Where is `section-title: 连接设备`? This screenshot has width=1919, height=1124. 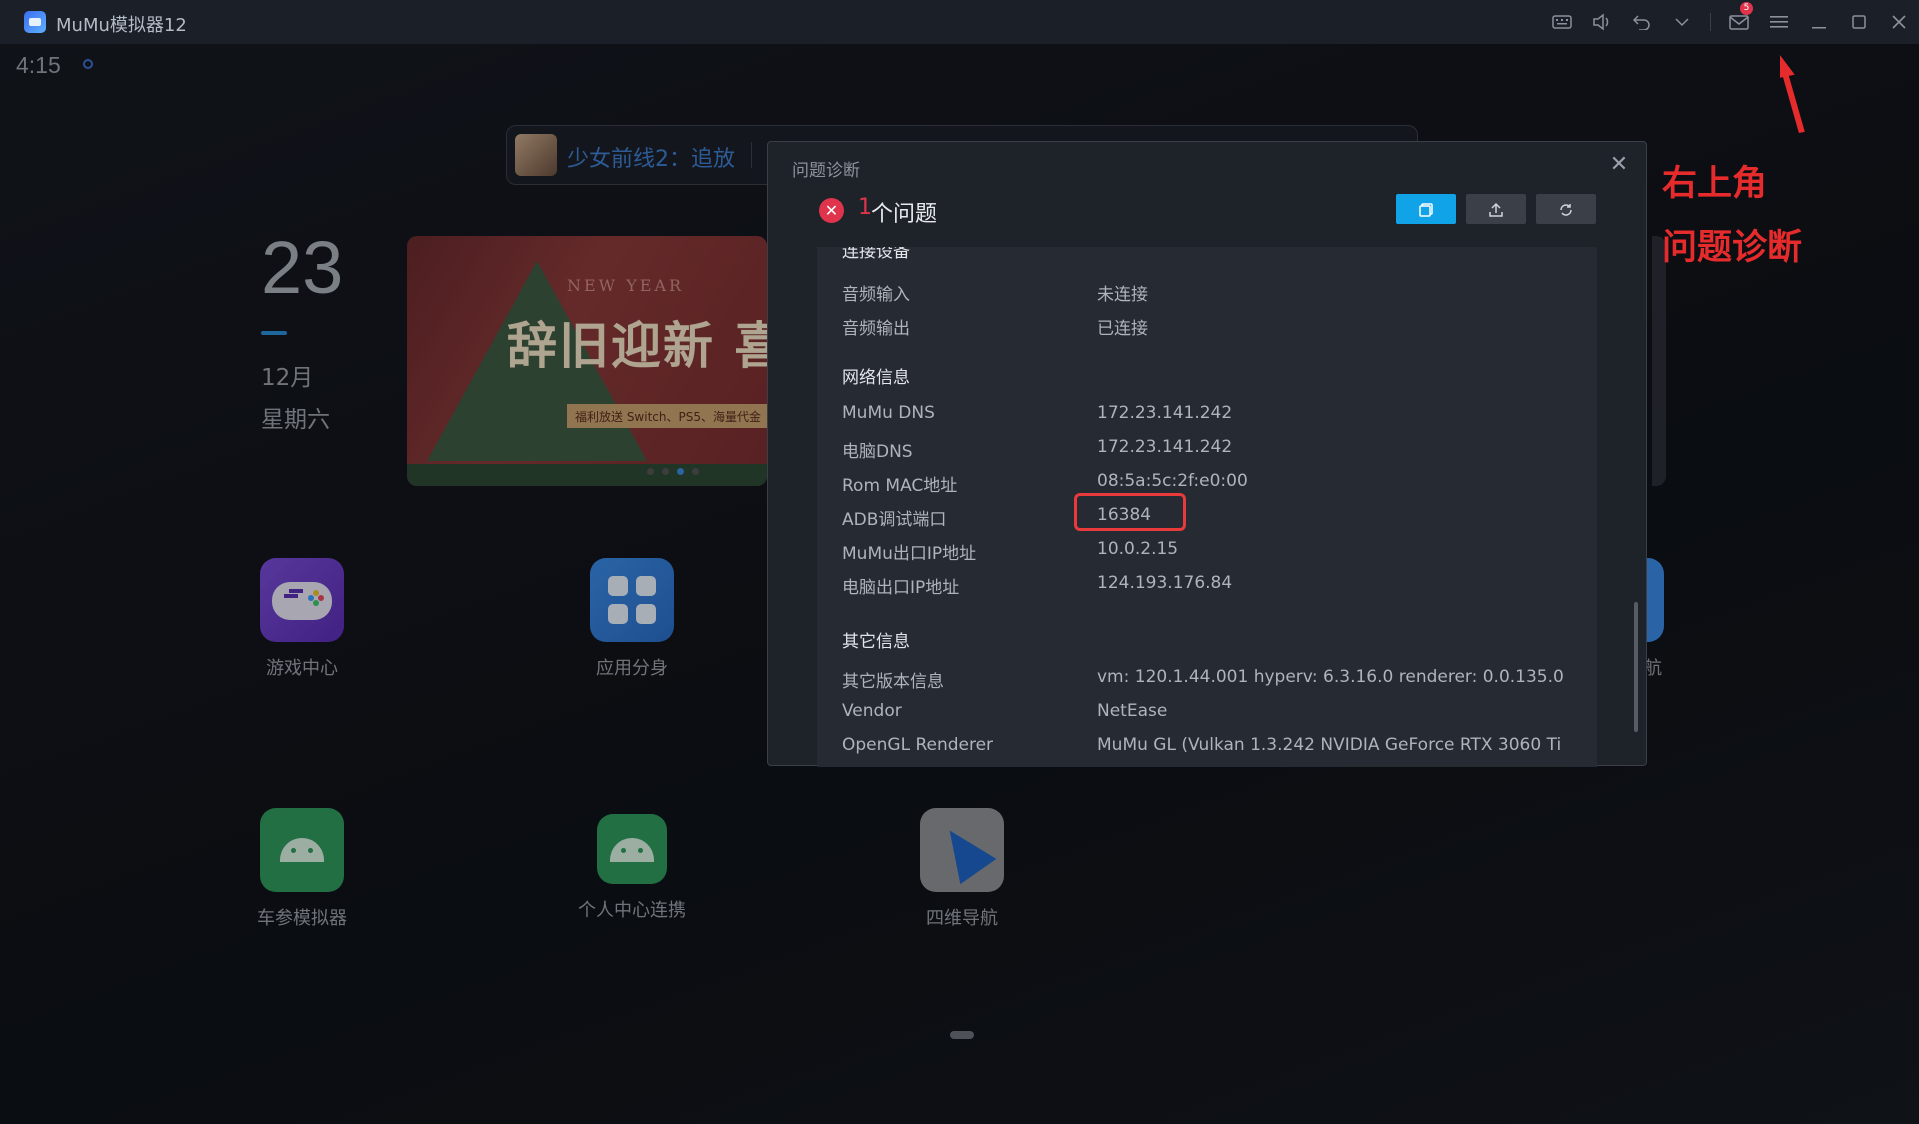
section-title: 连接设备 is located at coordinates (876, 254).